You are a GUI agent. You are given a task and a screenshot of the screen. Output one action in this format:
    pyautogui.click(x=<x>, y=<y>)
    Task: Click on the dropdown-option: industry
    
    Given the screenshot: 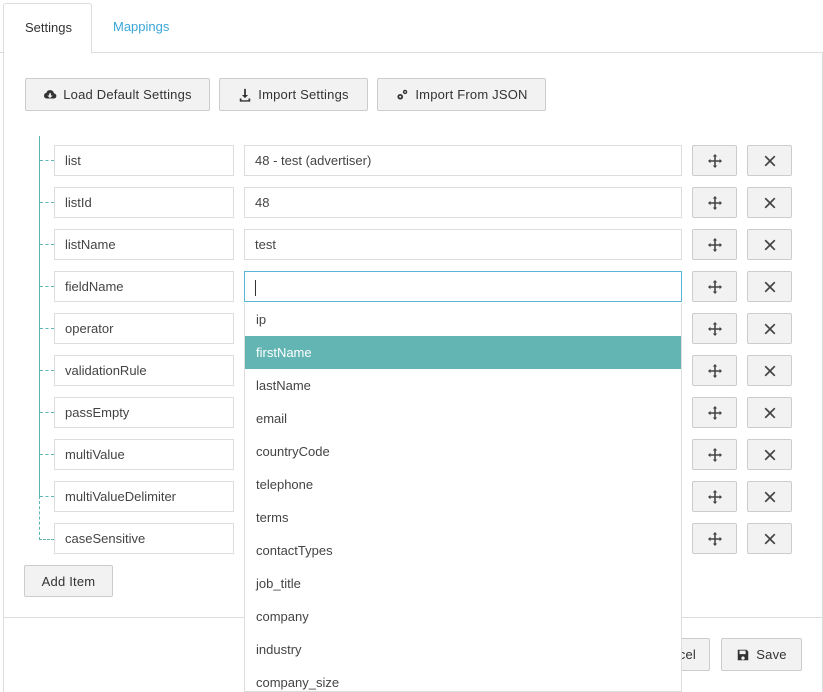 What is the action you would take?
    pyautogui.click(x=463, y=649)
    